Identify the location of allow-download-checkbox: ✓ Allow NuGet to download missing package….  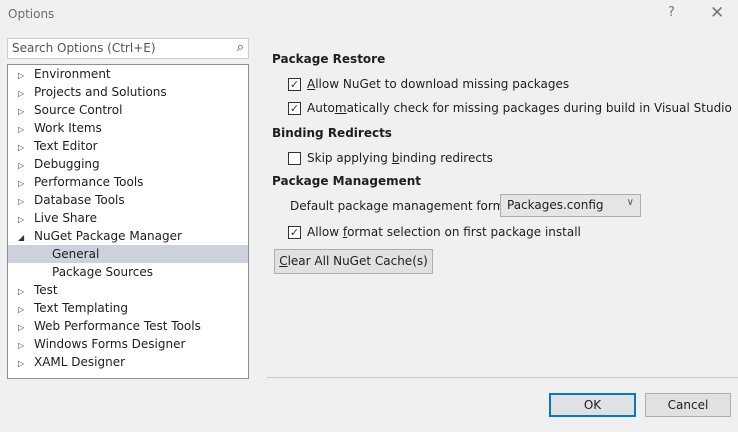
(428, 84).